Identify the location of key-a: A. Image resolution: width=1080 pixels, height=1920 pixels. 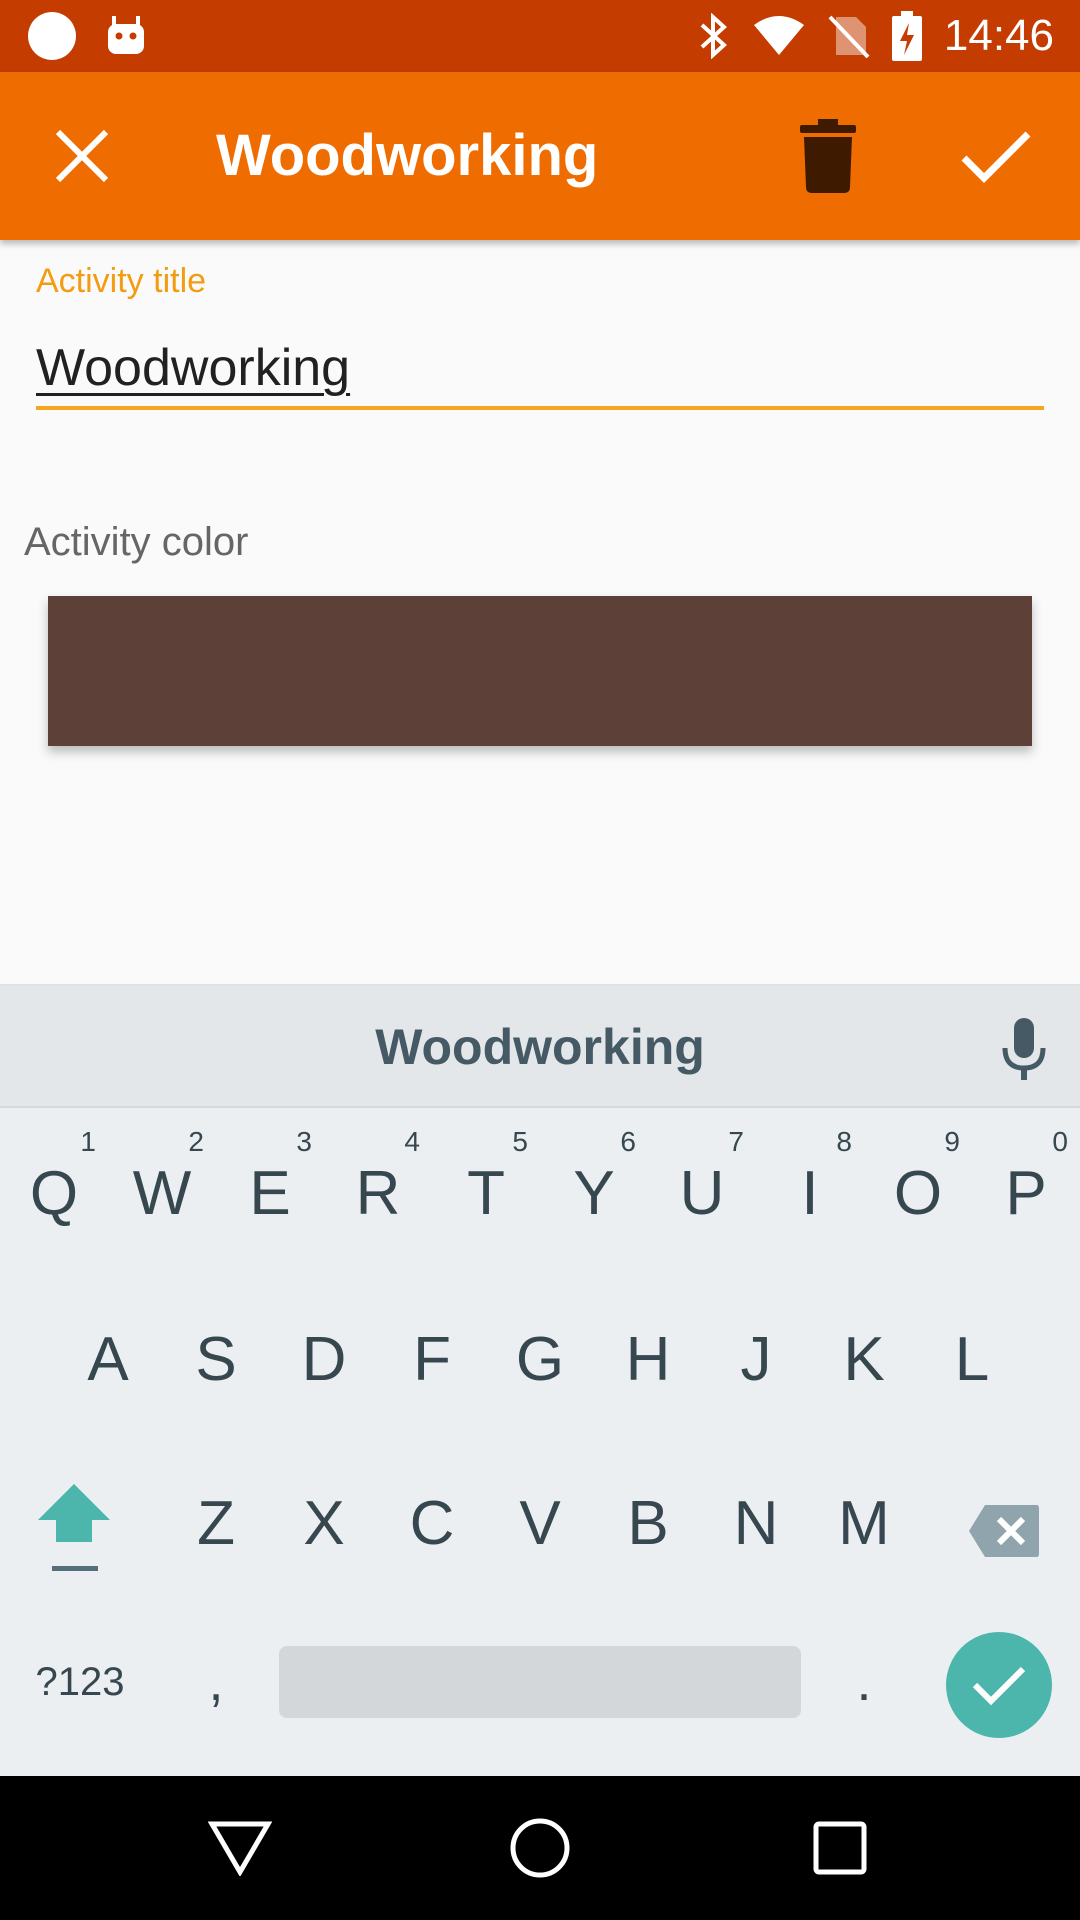
(108, 1354).